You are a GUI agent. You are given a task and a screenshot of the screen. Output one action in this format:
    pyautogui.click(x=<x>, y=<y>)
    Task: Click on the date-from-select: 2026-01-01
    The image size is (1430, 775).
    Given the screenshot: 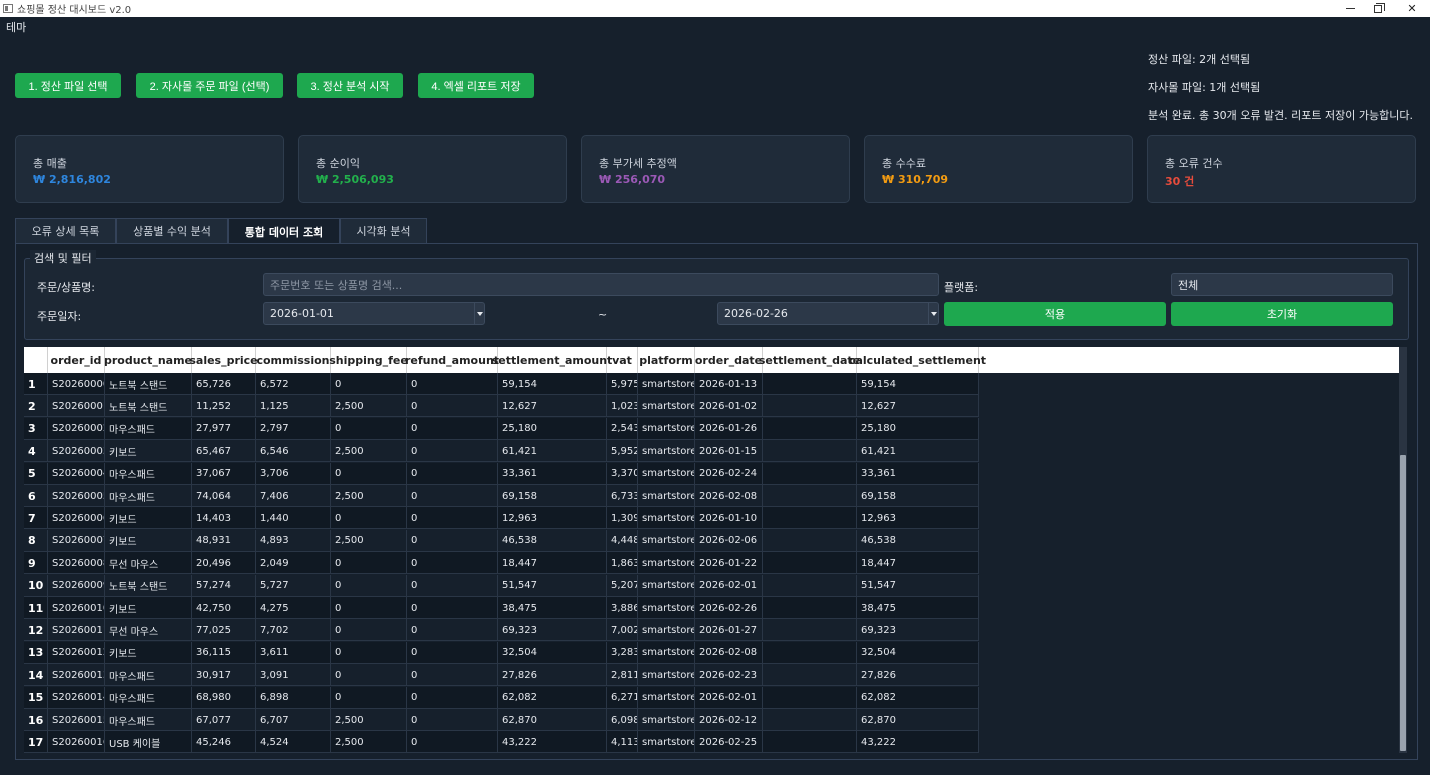 What is the action you would take?
    pyautogui.click(x=374, y=313)
    